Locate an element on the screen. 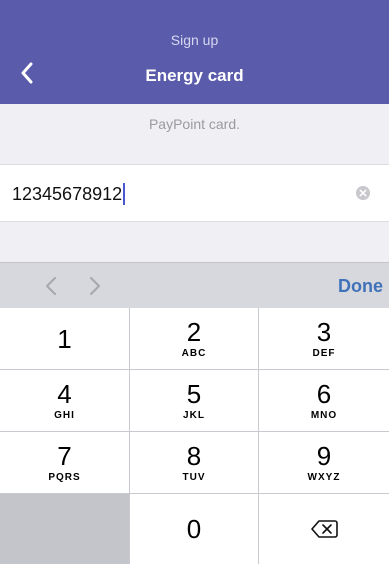 This screenshot has height=564, width=389. header-subtitle: Sign up is located at coordinates (194, 40).